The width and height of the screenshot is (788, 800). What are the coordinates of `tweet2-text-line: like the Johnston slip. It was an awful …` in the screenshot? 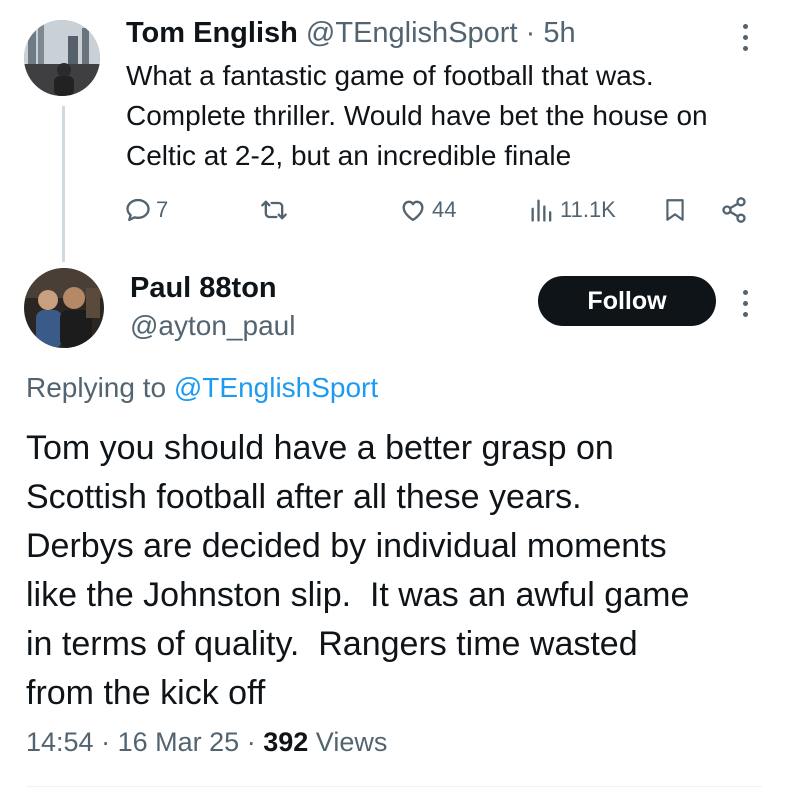 It's located at (358, 595).